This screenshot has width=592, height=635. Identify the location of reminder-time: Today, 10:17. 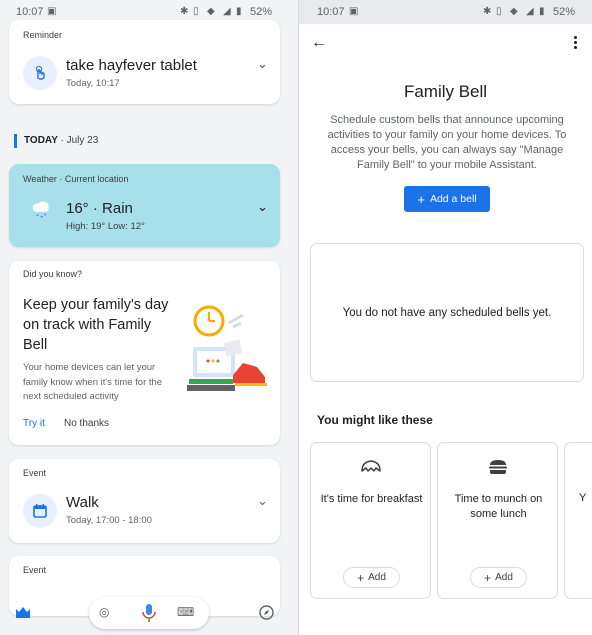
(93, 83).